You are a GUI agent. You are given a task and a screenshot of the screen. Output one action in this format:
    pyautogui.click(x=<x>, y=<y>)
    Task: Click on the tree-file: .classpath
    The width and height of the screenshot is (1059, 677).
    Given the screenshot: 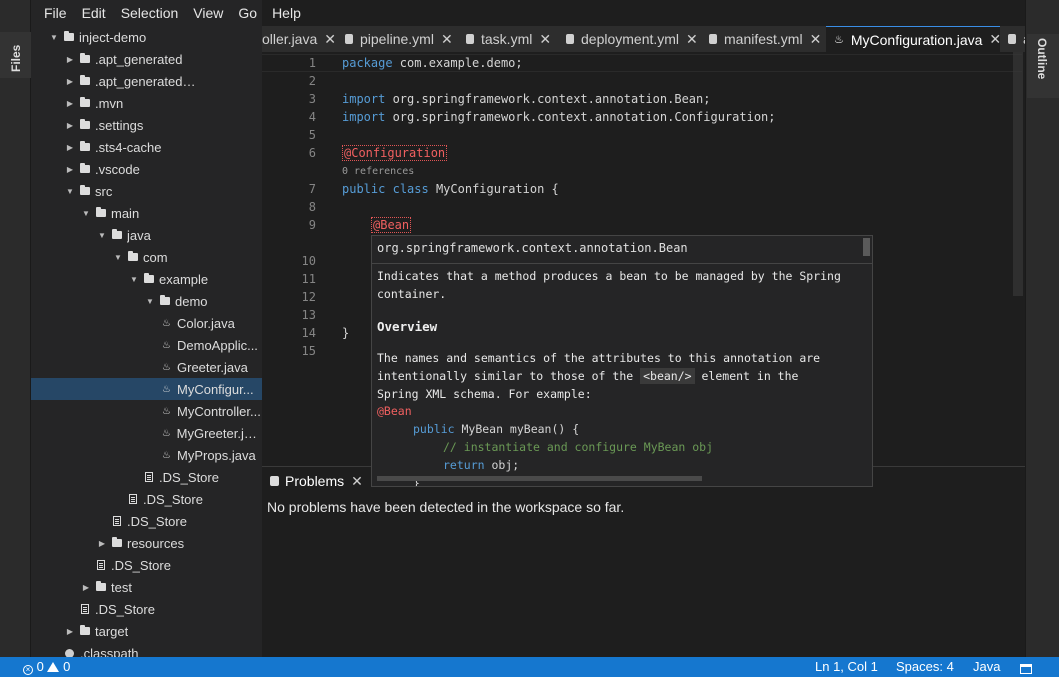 What is the action you would take?
    pyautogui.click(x=146, y=649)
    